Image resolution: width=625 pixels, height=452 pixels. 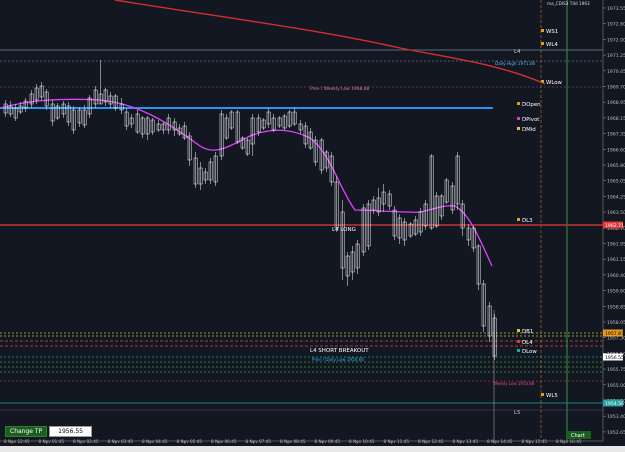 What do you see at coordinates (466, 441) in the screenshot?
I see `time-tick-label: 8 Nov 13:45` at bounding box center [466, 441].